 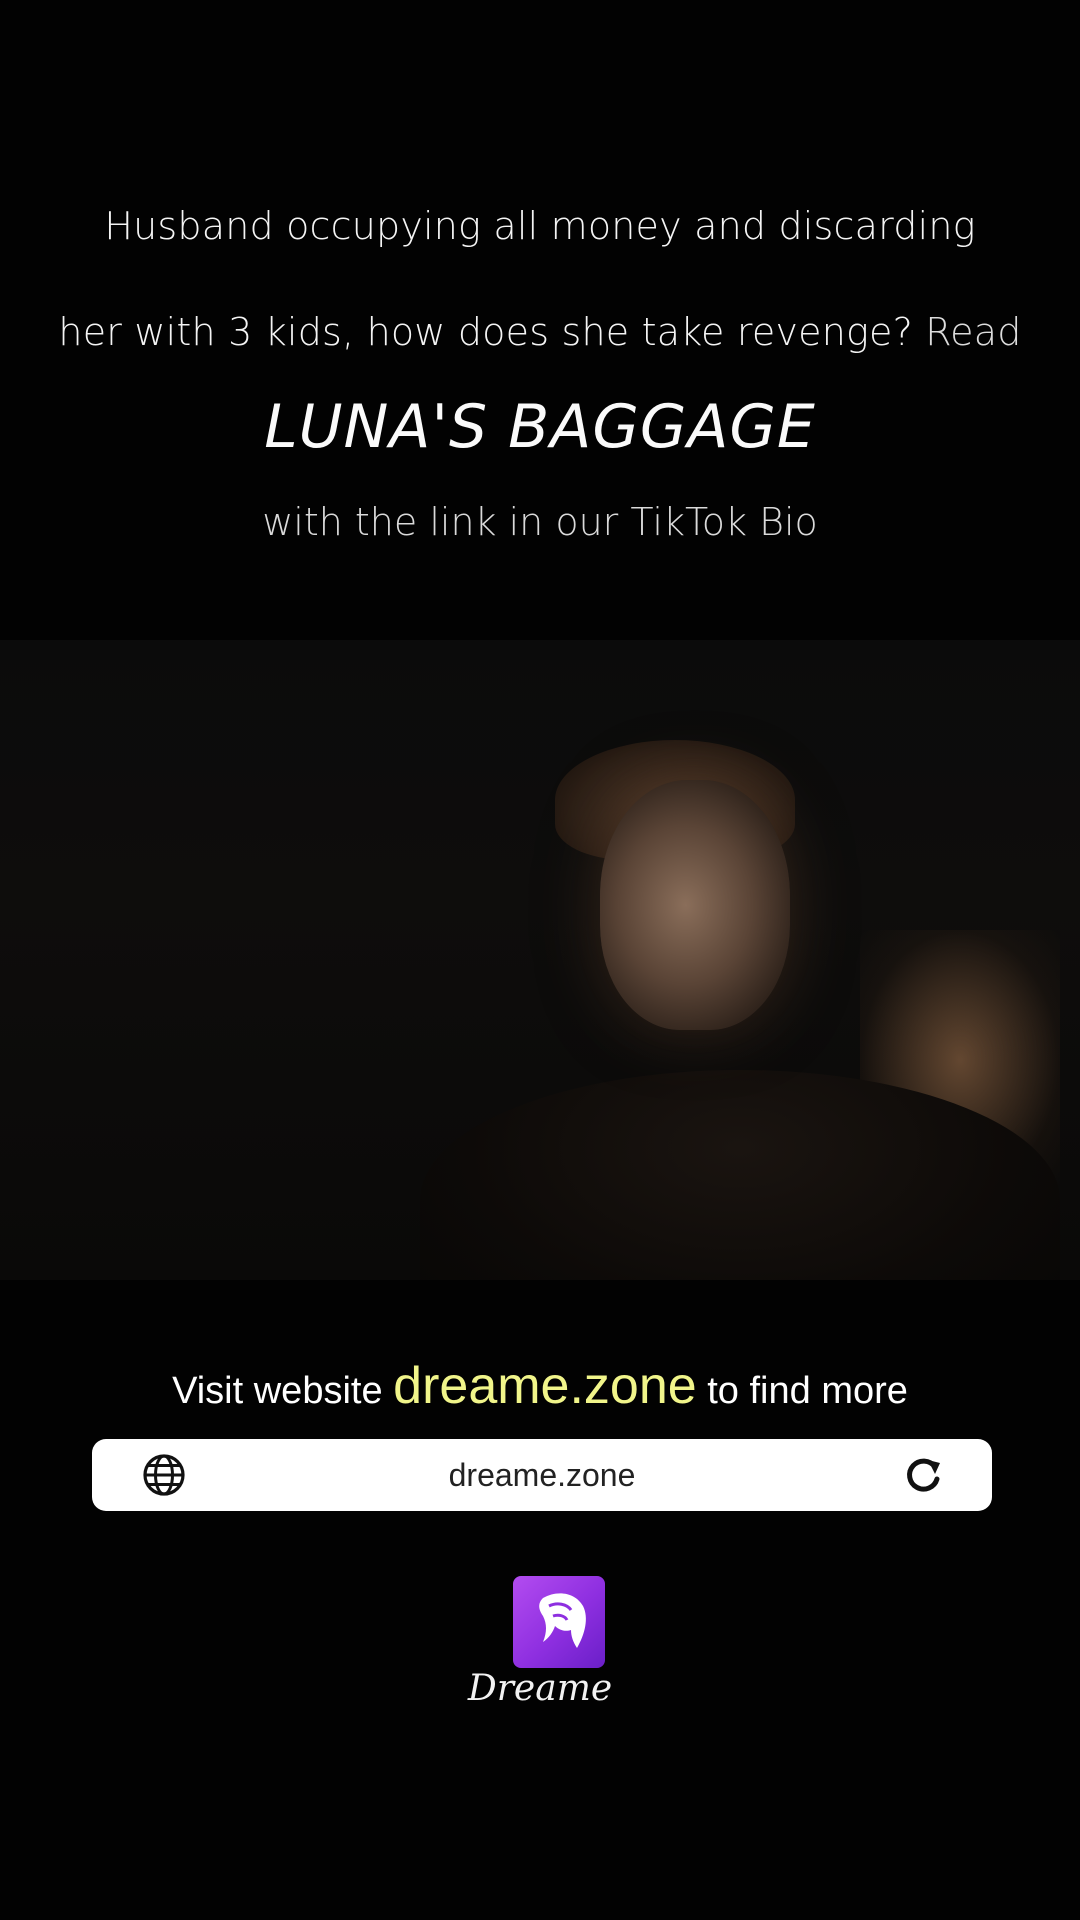 I want to click on dreame-logo, so click(x=559, y=1622).